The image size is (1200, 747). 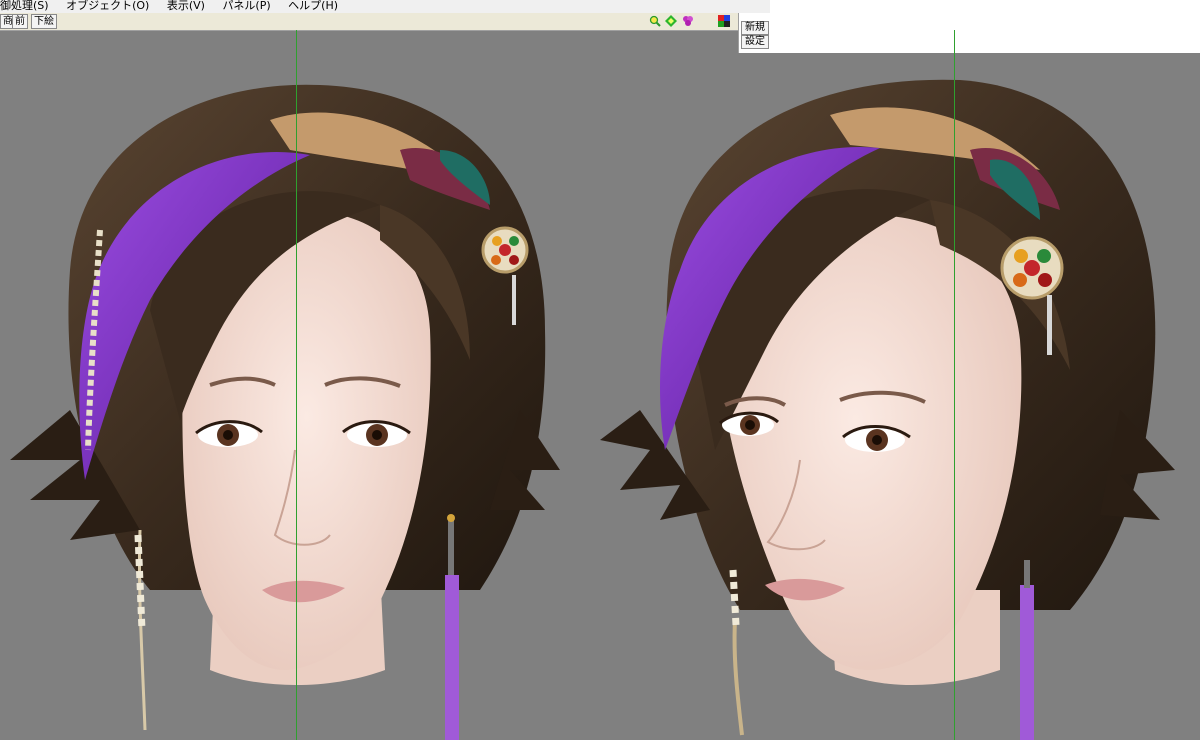 I want to click on move-icon, so click(x=671, y=21).